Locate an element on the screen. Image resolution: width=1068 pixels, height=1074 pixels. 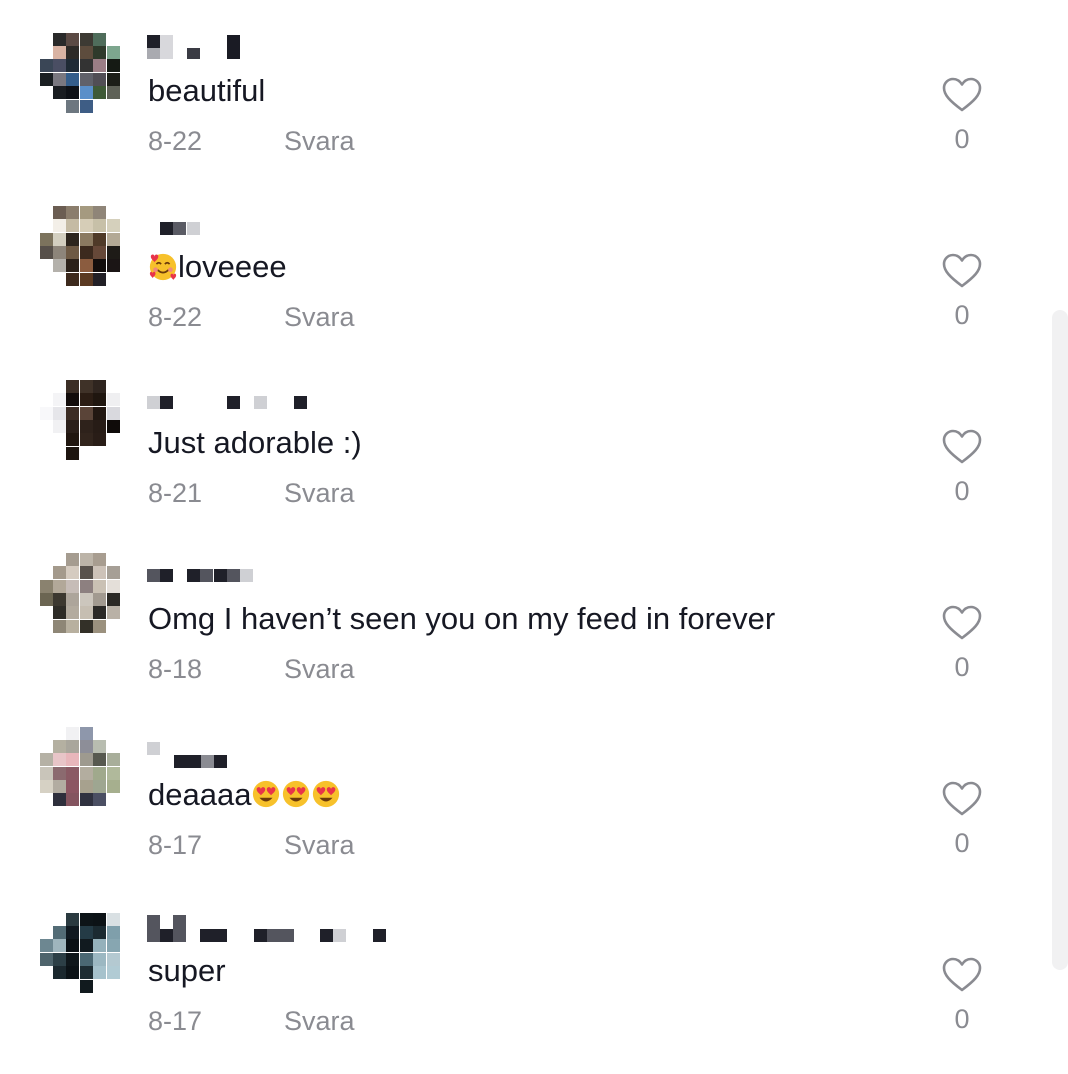
comment-text: beautiful is located at coordinates (207, 90).